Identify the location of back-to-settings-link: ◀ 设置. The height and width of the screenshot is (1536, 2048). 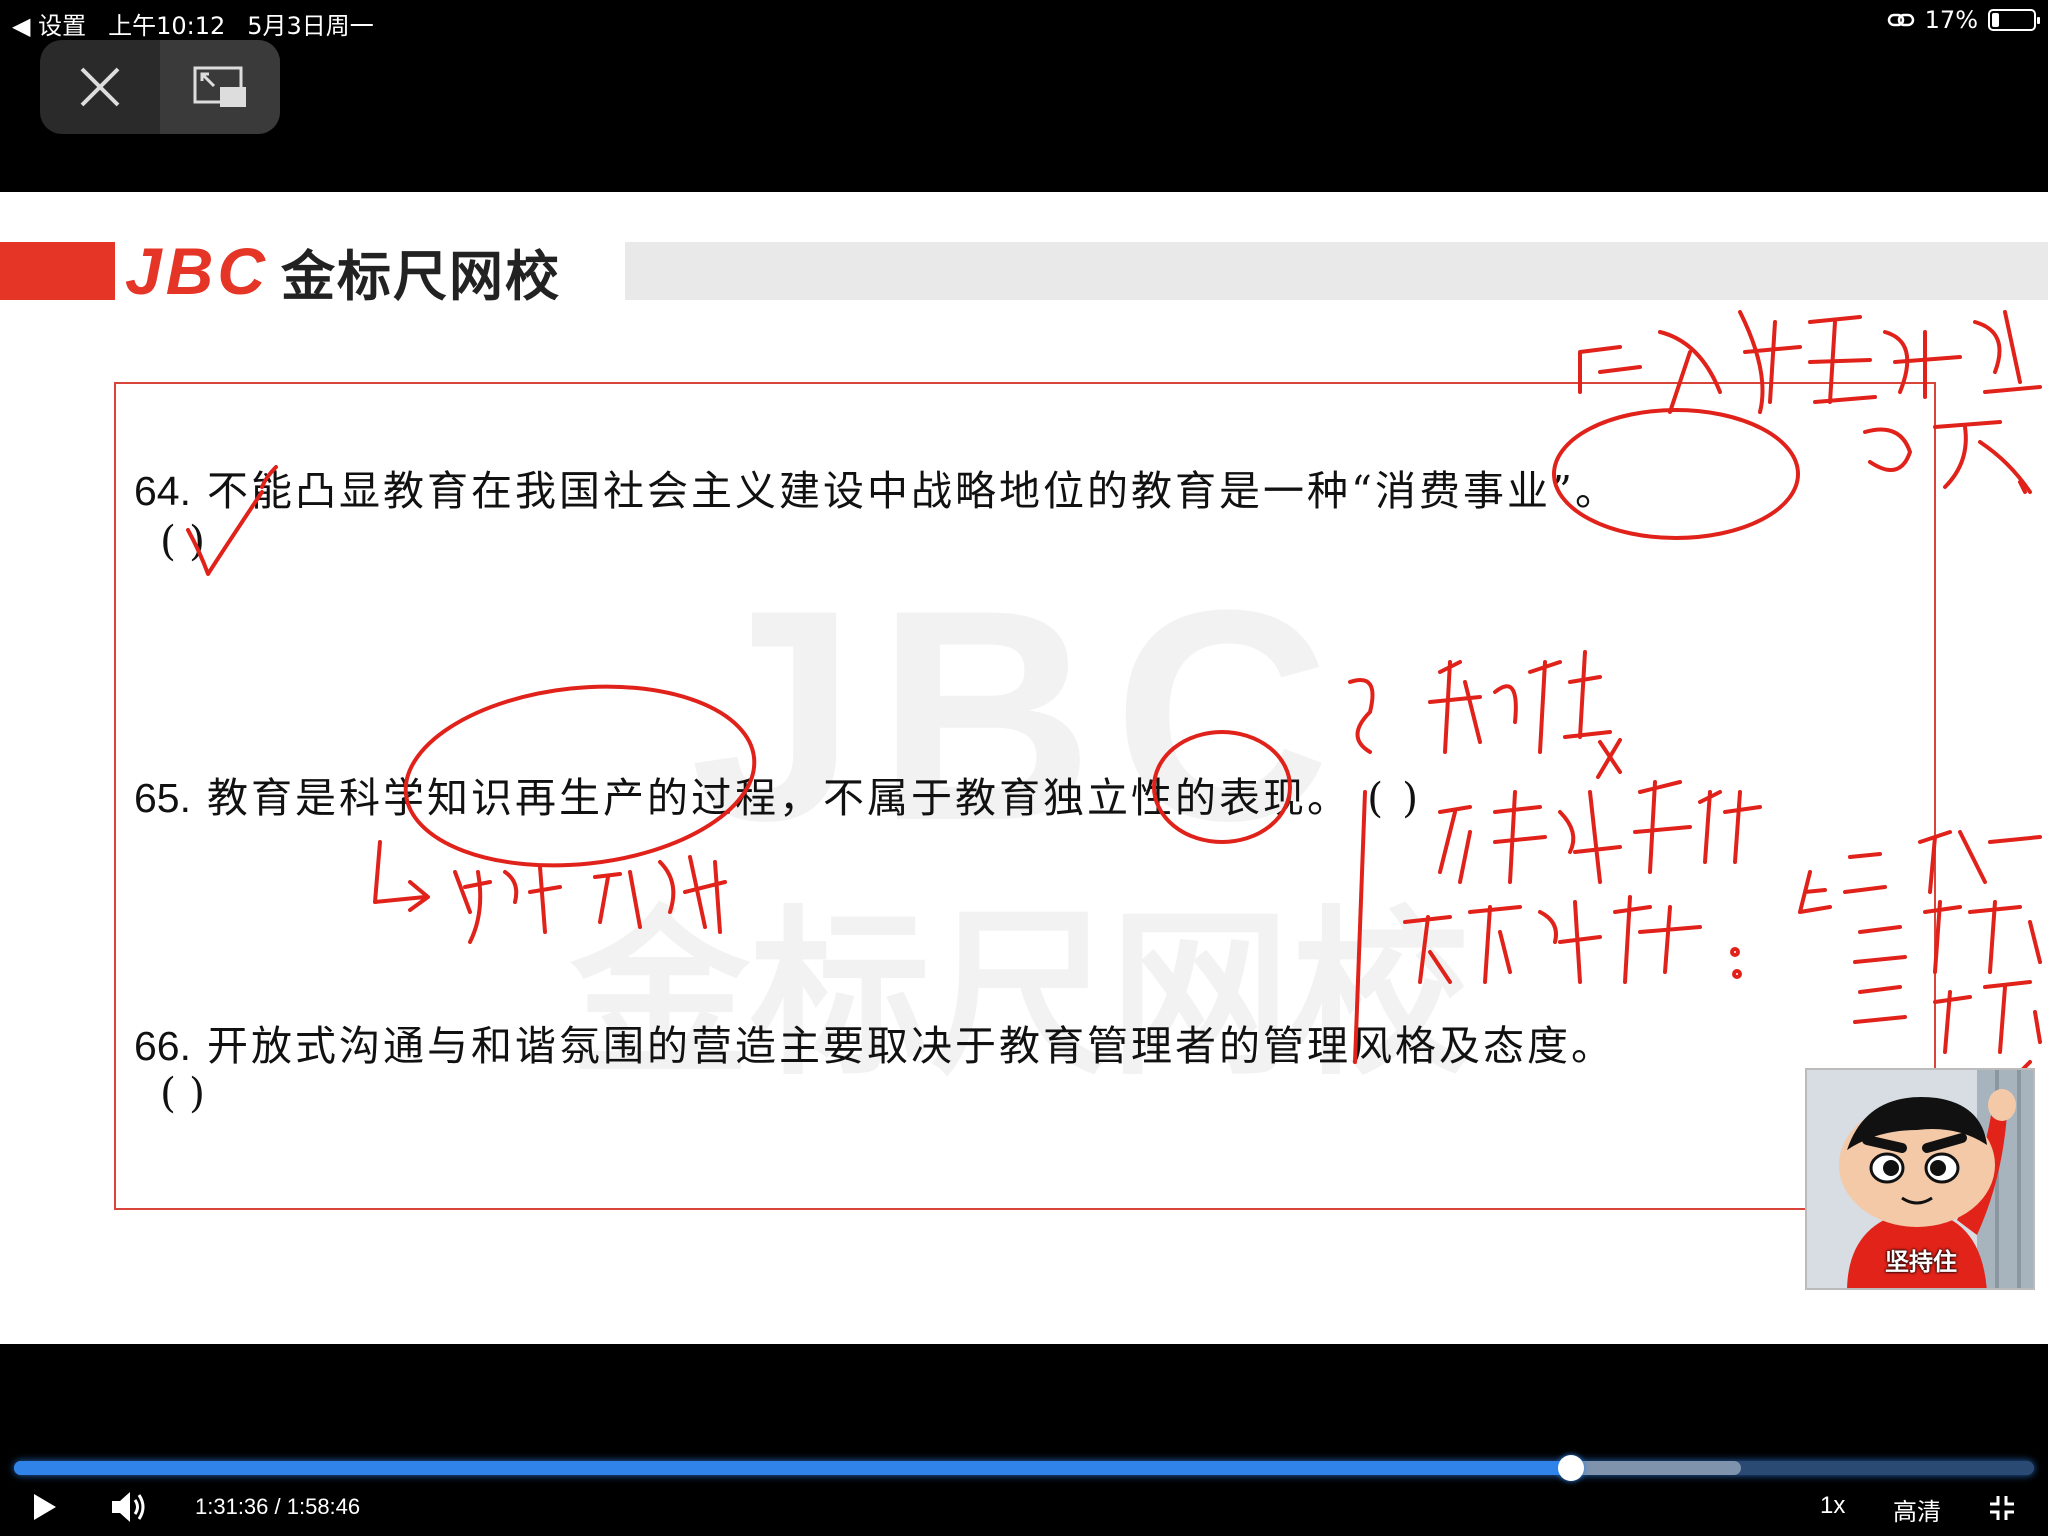
(49, 23).